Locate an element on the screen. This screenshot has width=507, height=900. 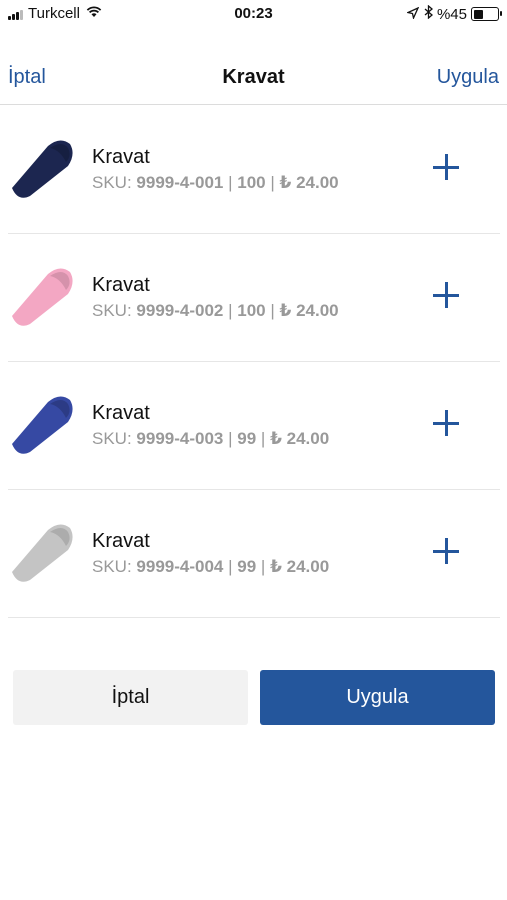
product-meta: SKU: 9999-4-002 | 100 | ₺ 24.00 is located at coordinates (215, 310).